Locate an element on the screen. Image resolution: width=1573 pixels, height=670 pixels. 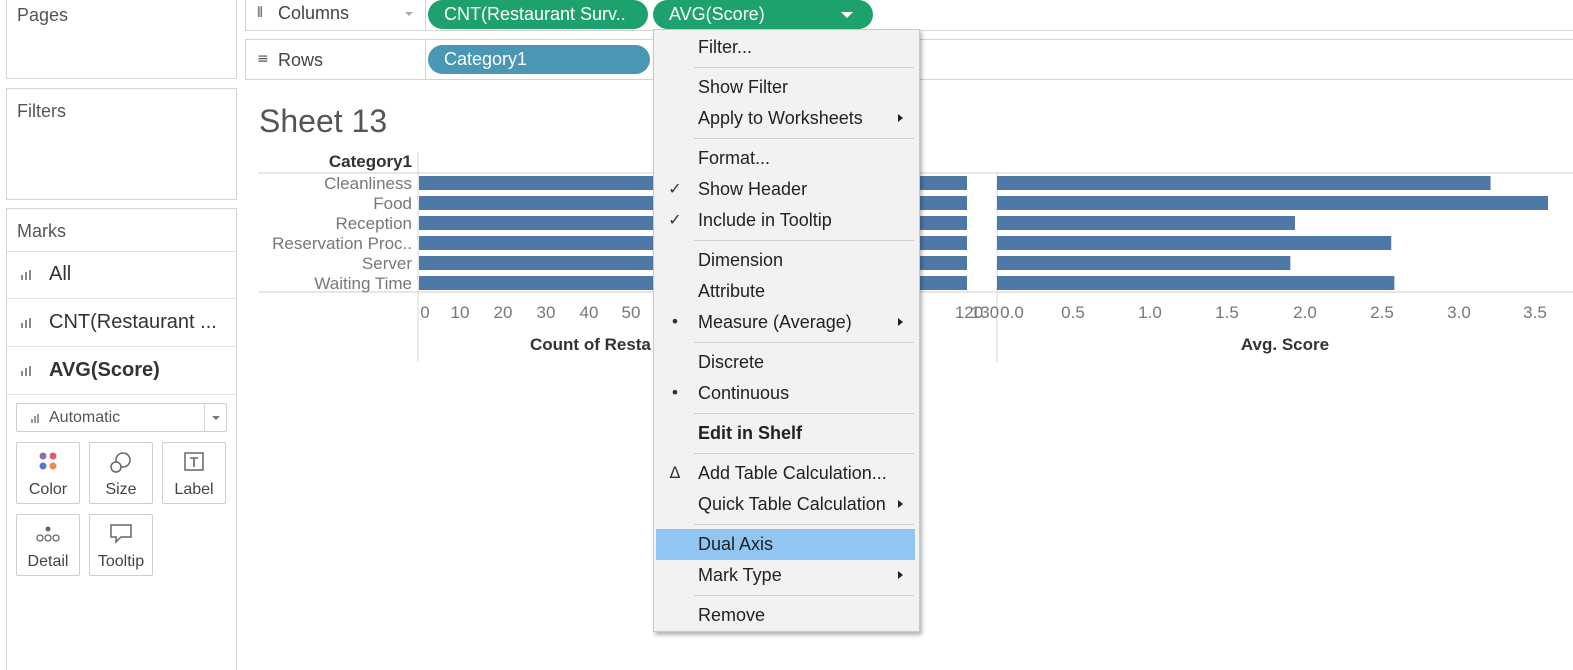
menu-item-include-in-tooltip: ✓ Include in Tooltip is located at coordinates (785, 220).